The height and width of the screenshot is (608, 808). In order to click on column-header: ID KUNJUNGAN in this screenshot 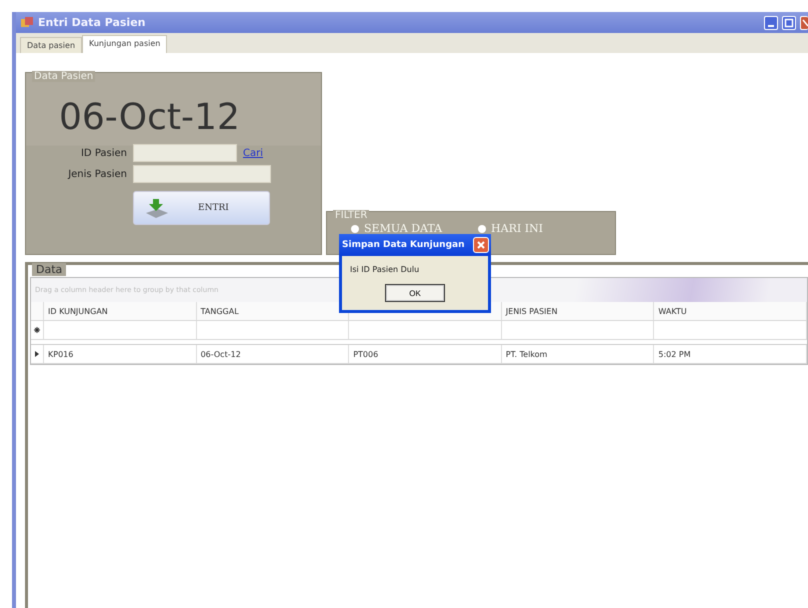, I will do `click(120, 311)`.